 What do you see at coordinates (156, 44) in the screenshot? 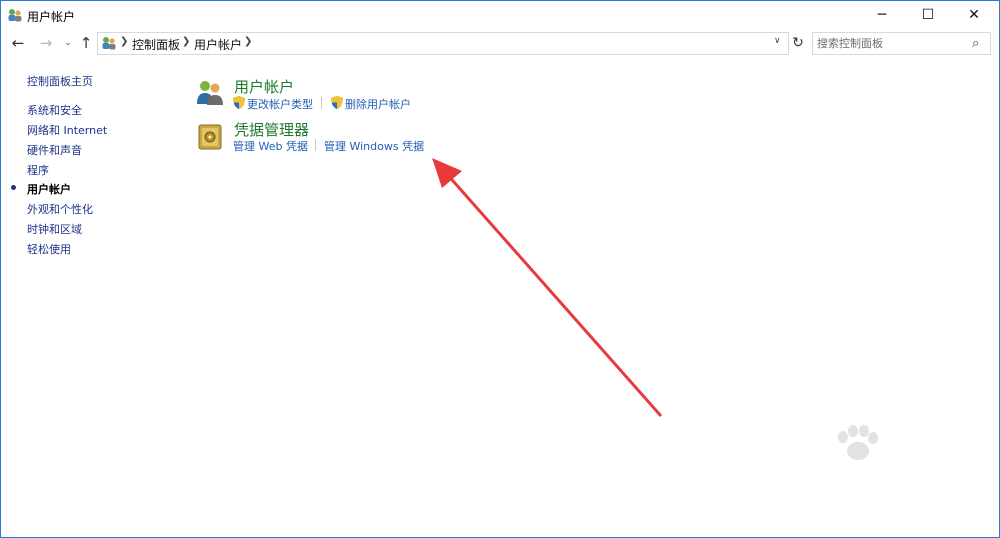
I see `breadcrumb-control-panel: 控制面板` at bounding box center [156, 44].